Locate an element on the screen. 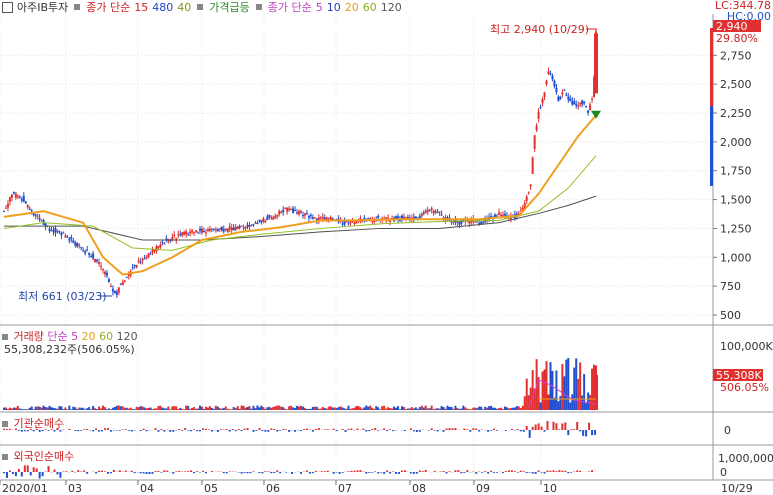 This screenshot has height=495, width=773. ma-period-40: 40 is located at coordinates (184, 7).